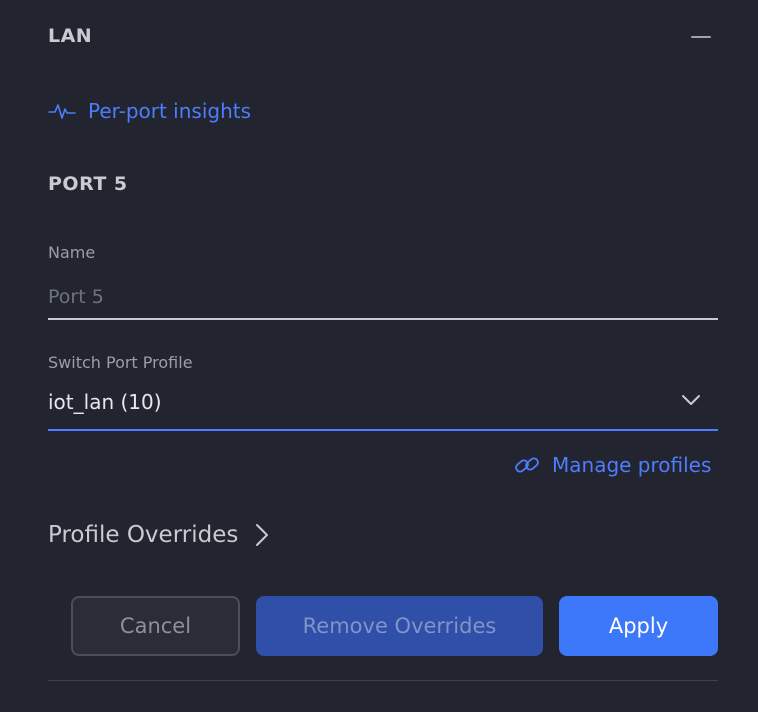  Describe the element at coordinates (70, 36) in the screenshot. I see `section-title: LAN` at that location.